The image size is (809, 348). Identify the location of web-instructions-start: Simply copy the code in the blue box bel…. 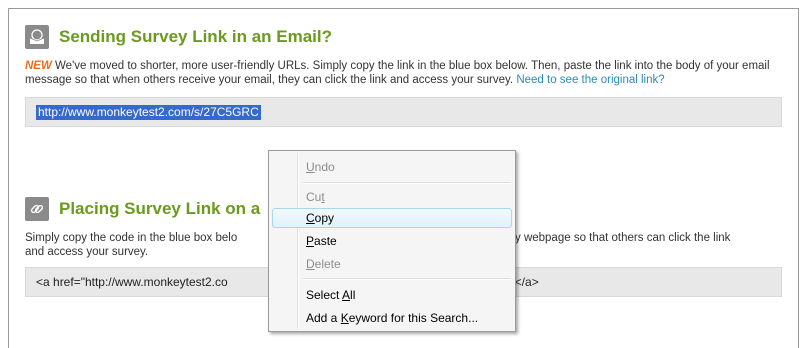
(131, 238).